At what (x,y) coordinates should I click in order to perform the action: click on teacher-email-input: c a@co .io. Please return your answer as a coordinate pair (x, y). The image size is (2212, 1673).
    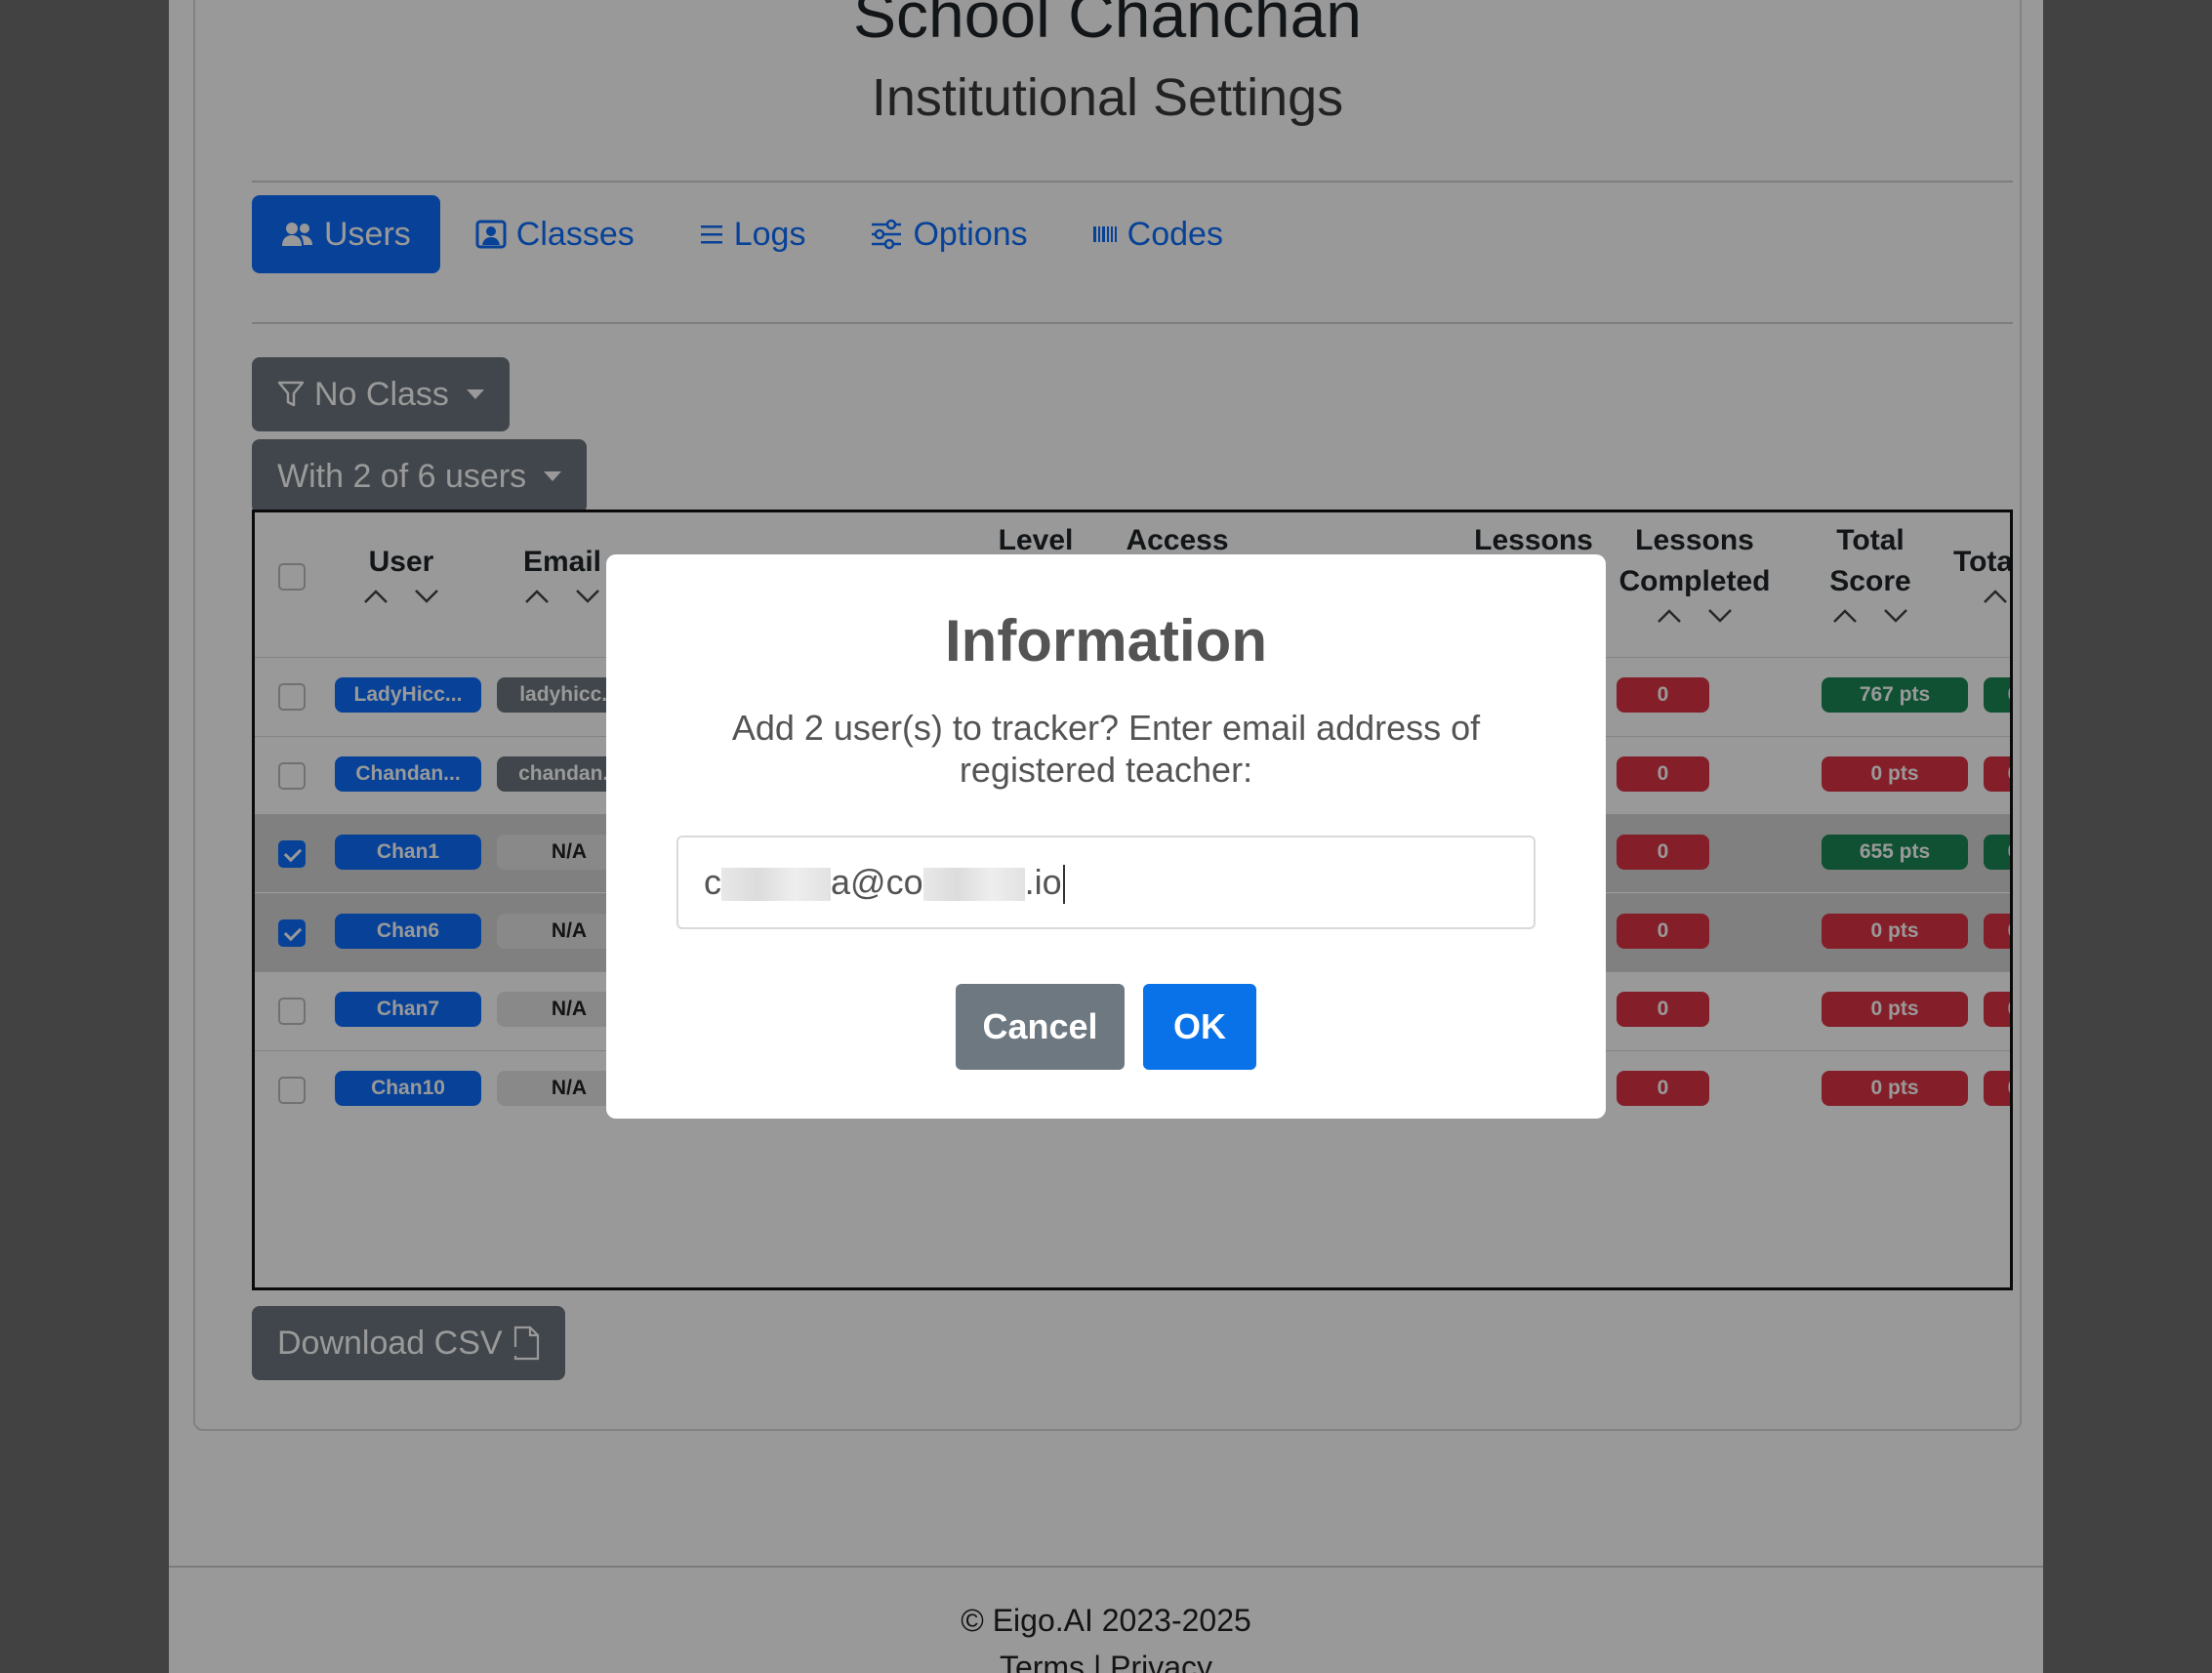
    Looking at the image, I should click on (1106, 883).